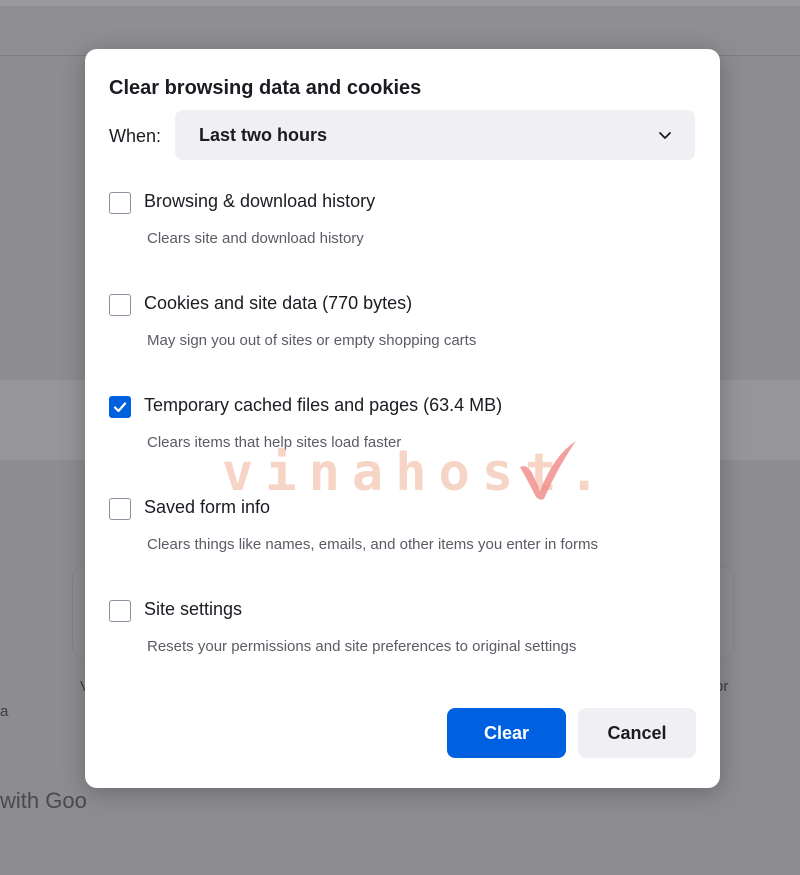  I want to click on option-label: Cookies and site data (770 bytes), so click(278, 303).